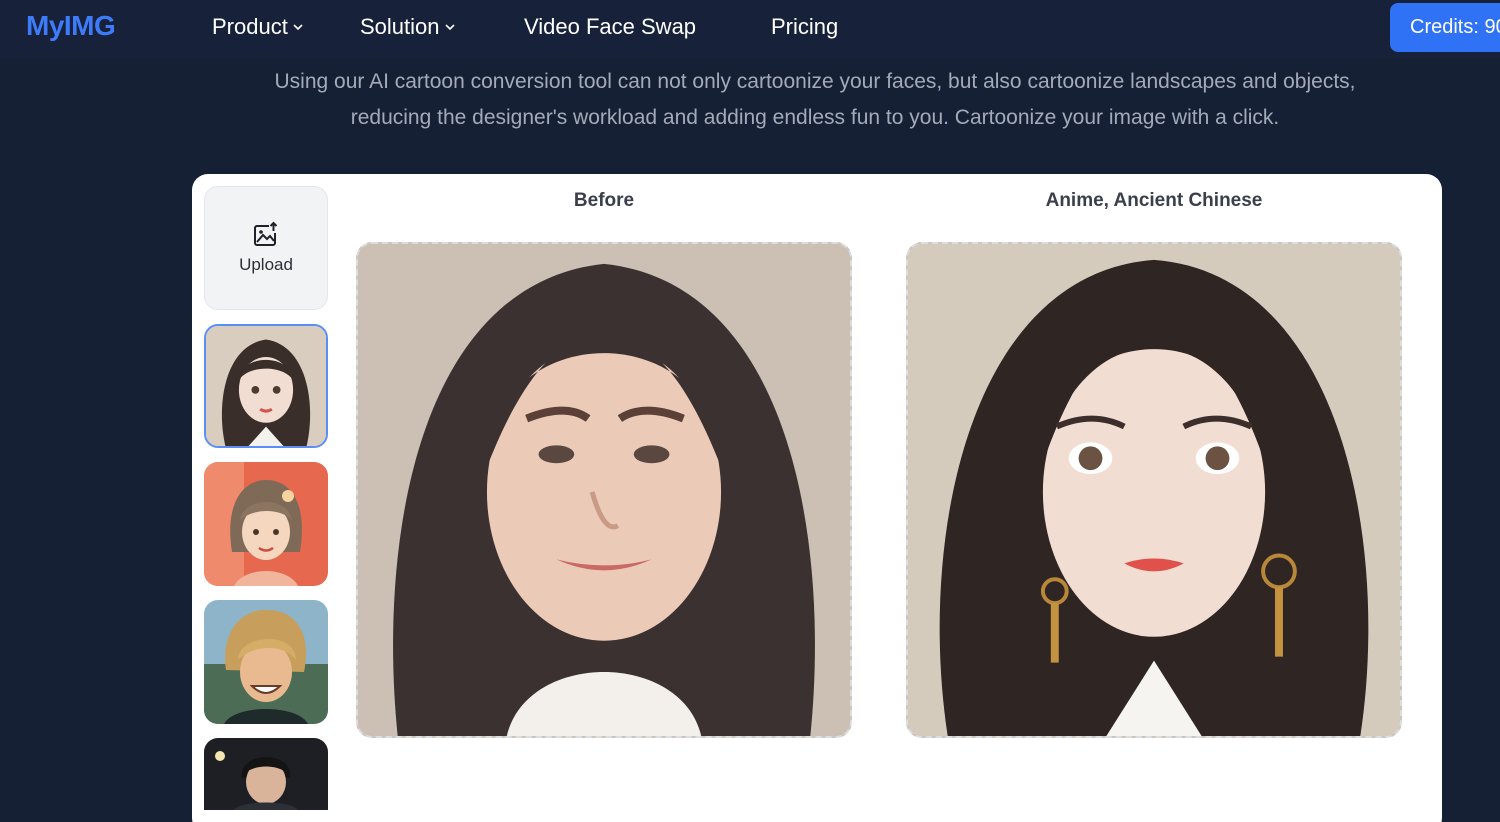  What do you see at coordinates (71, 26) in the screenshot?
I see `logo: MyIMG` at bounding box center [71, 26].